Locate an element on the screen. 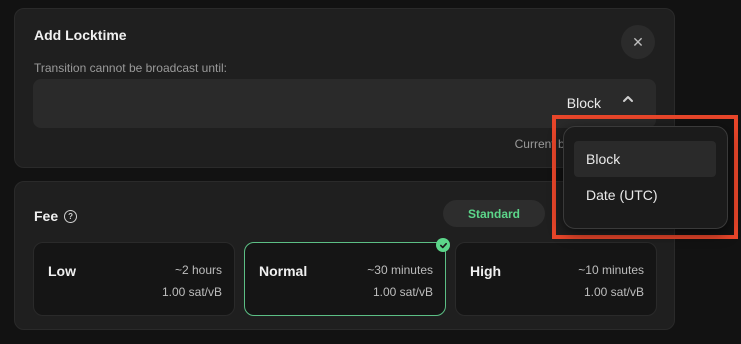 The width and height of the screenshot is (741, 344). fee-option-time: ~10 minutes is located at coordinates (611, 270).